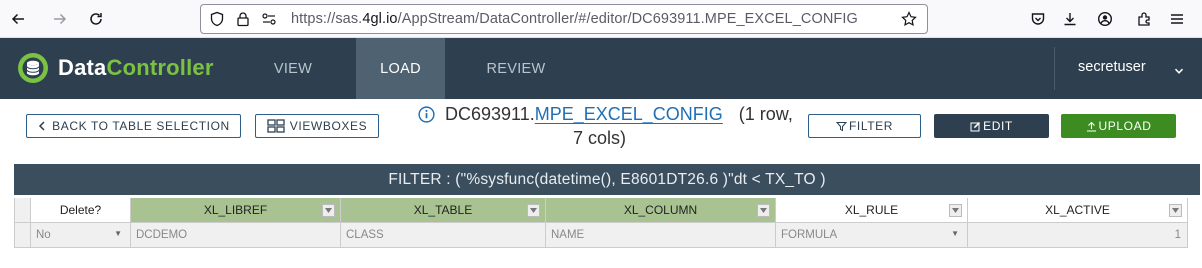 This screenshot has height=268, width=1202. I want to click on upload-label: UPLOAD, so click(1125, 126).